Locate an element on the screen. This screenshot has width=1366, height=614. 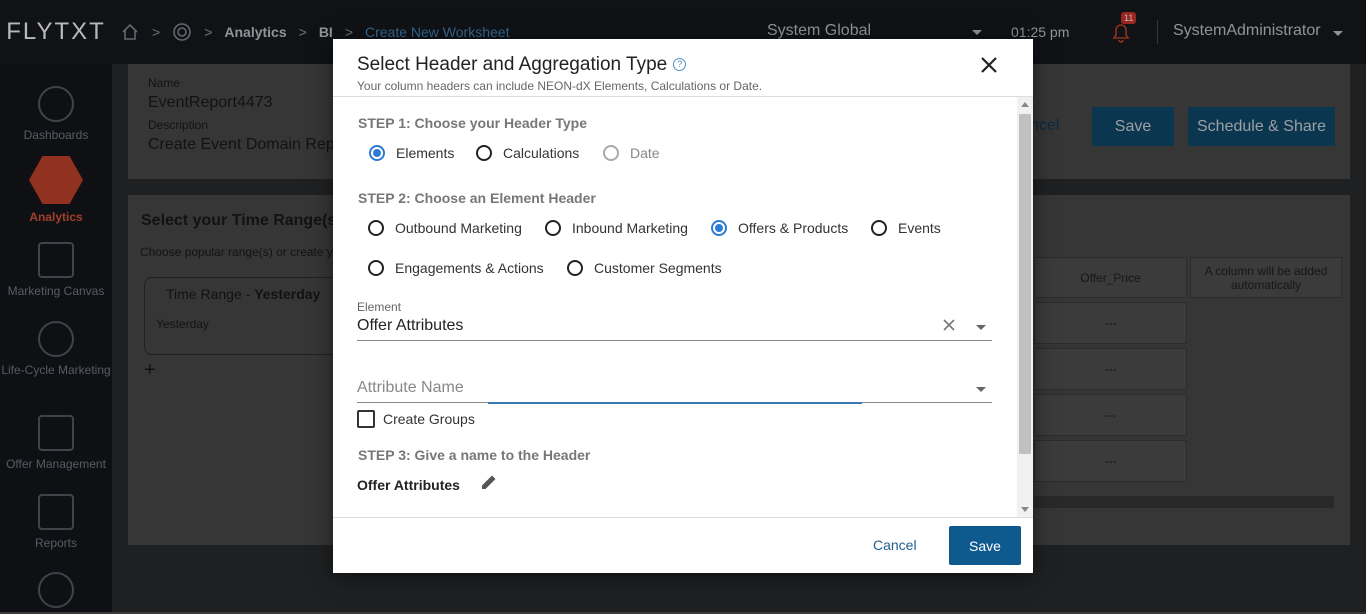
radio-inbound-marketing: Inbound Marketing is located at coordinates (616, 228).